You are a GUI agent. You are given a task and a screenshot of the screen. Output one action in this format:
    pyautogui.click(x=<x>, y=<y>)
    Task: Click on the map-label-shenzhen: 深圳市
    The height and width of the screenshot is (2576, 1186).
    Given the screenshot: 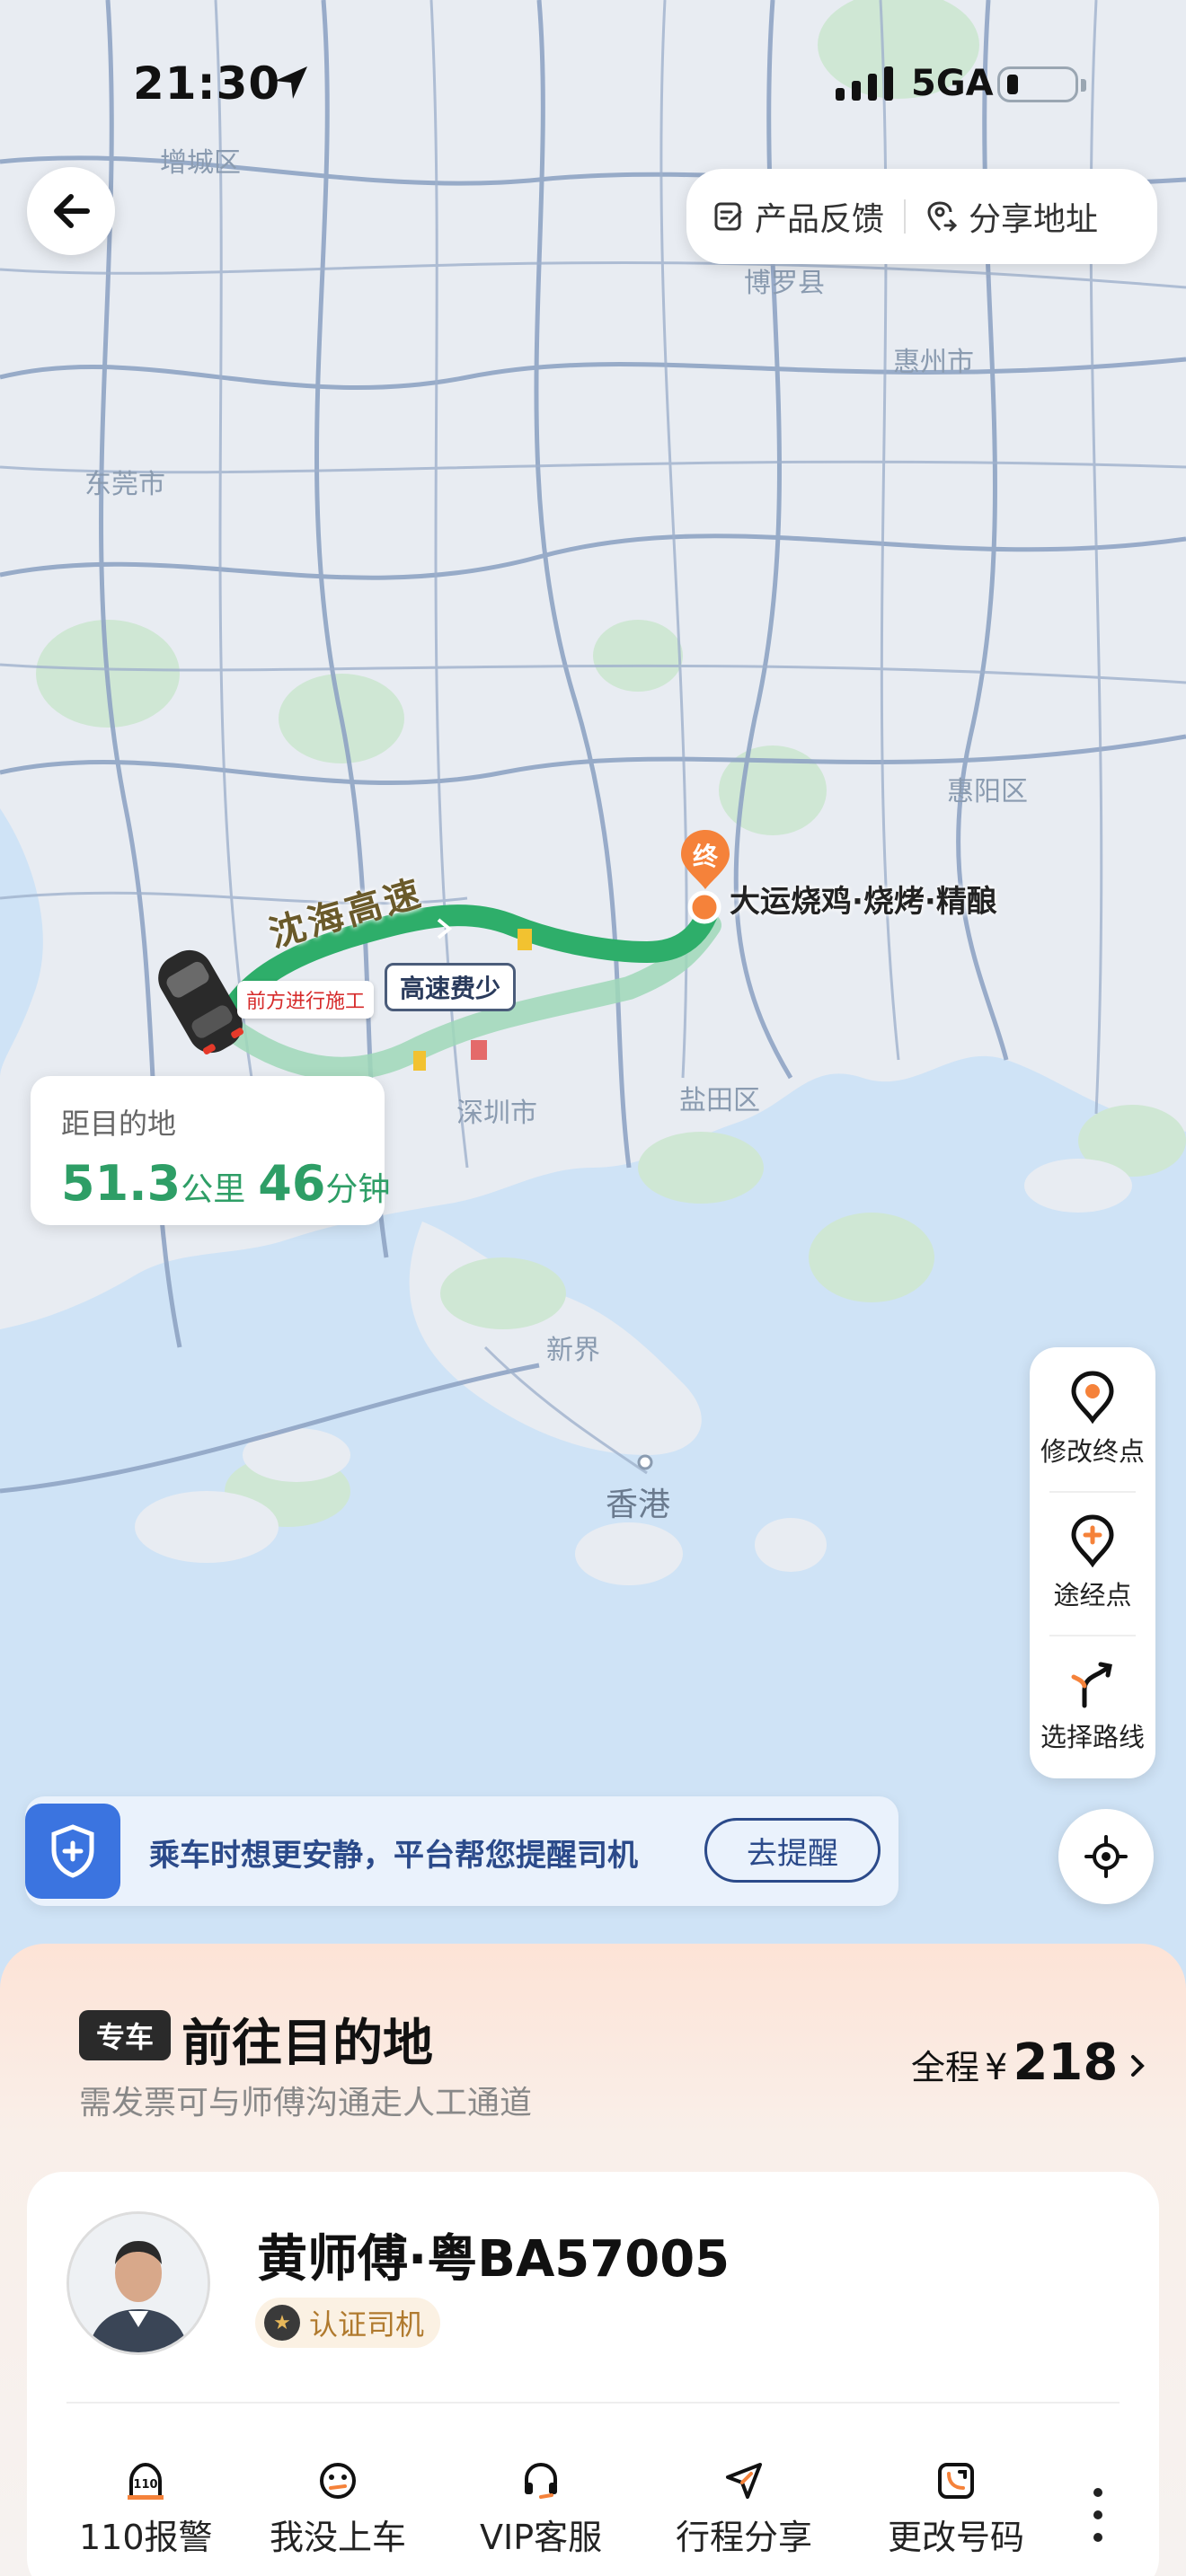 What is the action you would take?
    pyautogui.click(x=496, y=1113)
    